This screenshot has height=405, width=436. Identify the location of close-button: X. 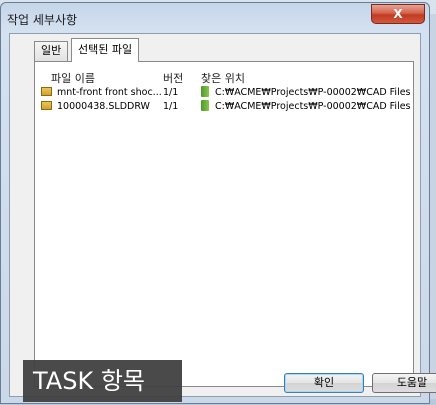
(398, 14).